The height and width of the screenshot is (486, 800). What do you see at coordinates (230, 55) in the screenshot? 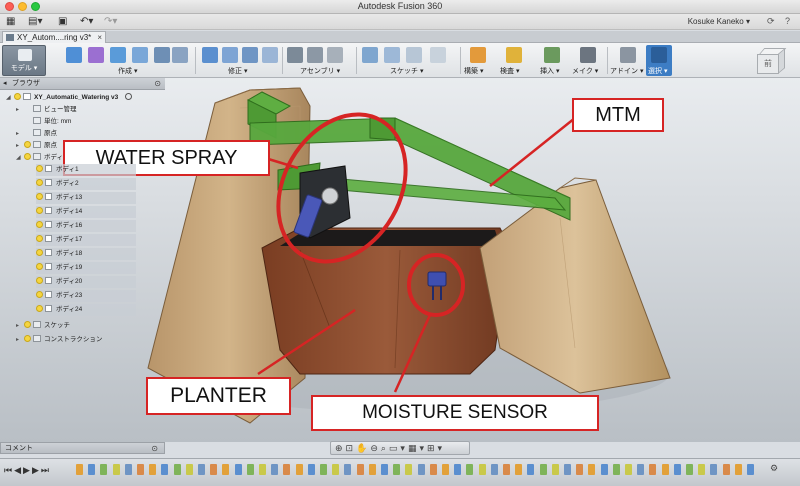
I see `fillet-icon` at bounding box center [230, 55].